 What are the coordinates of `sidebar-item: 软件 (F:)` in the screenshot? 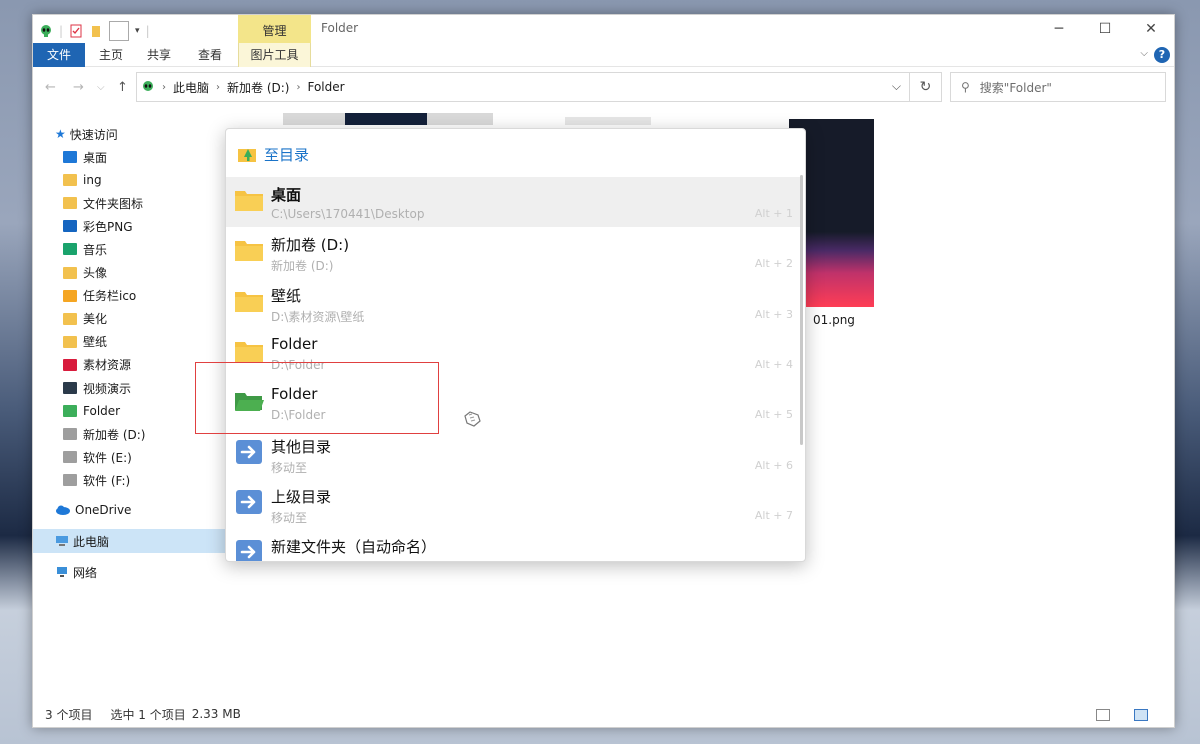 It's located at (96, 480).